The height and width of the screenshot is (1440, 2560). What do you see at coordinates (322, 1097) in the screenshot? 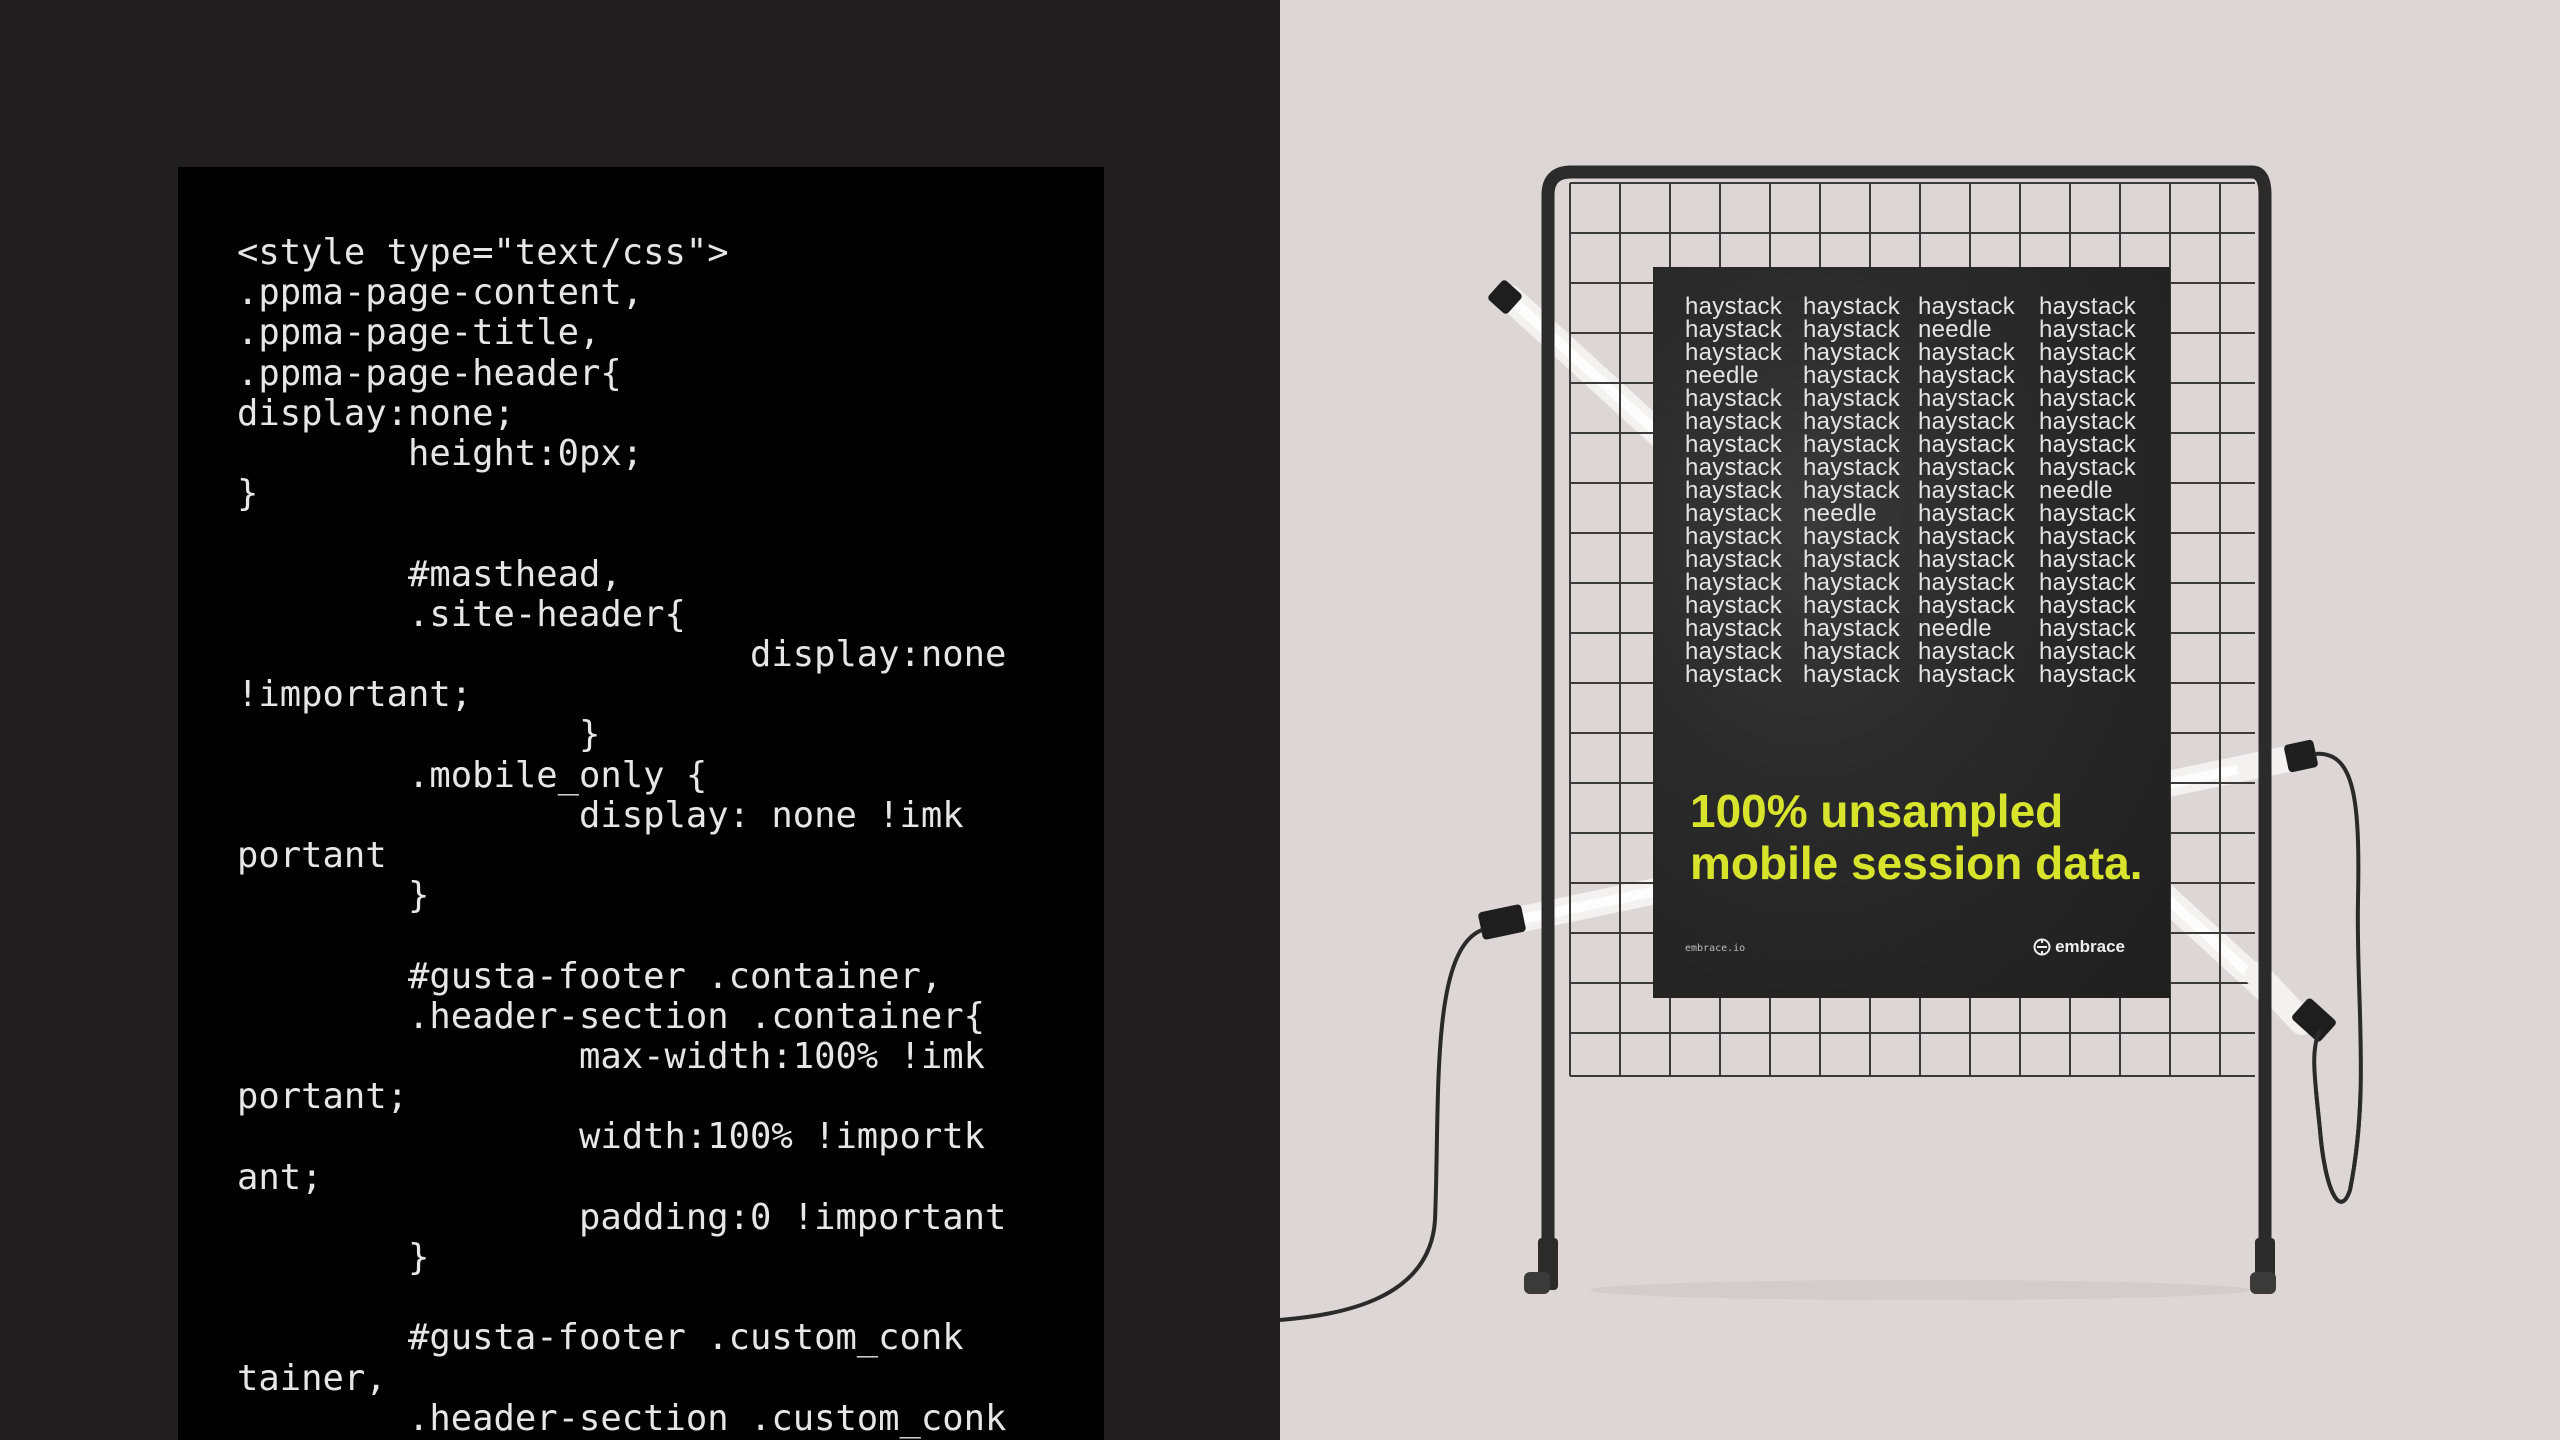
I see `code-line: portant;` at bounding box center [322, 1097].